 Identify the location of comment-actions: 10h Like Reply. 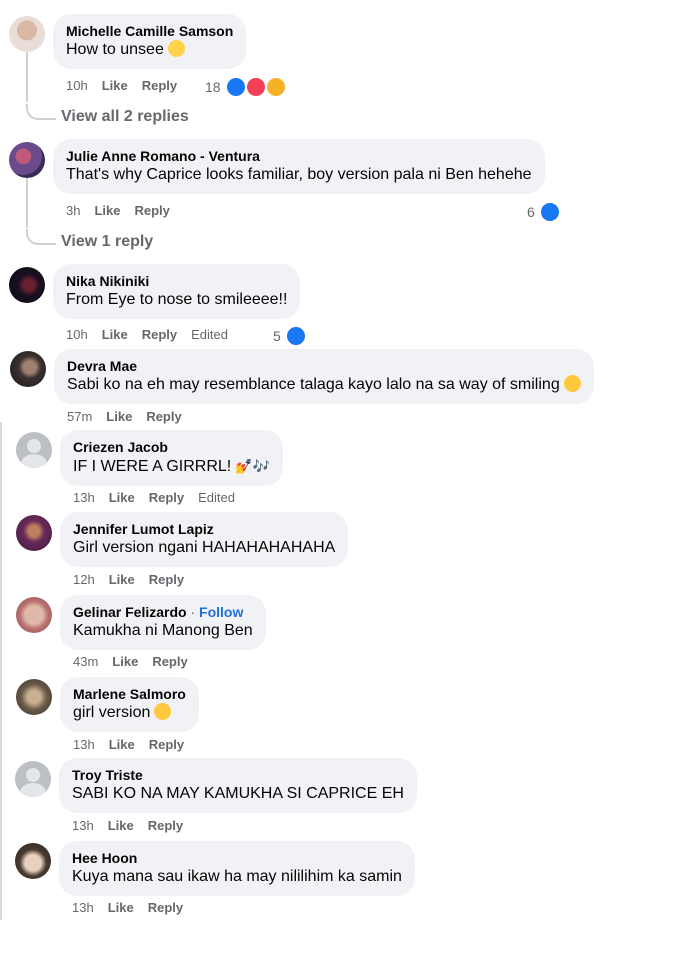
(128, 86).